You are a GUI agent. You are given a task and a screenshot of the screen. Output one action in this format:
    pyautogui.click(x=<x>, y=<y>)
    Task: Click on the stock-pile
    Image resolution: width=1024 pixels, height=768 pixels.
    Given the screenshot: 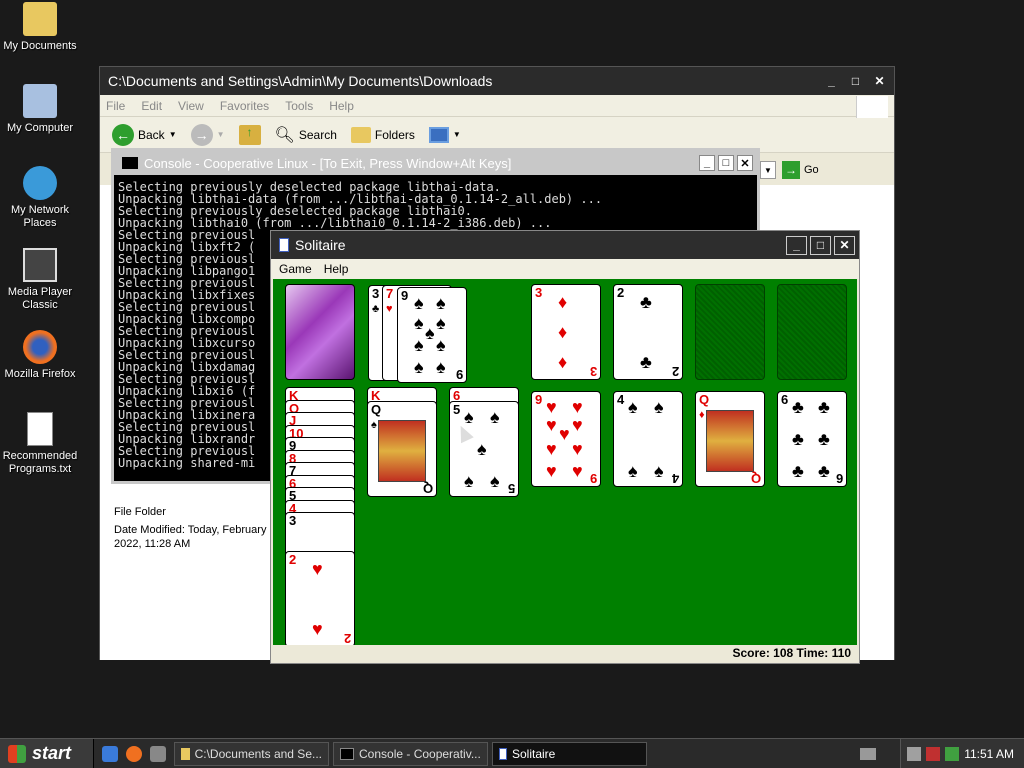 What is the action you would take?
    pyautogui.click(x=320, y=332)
    